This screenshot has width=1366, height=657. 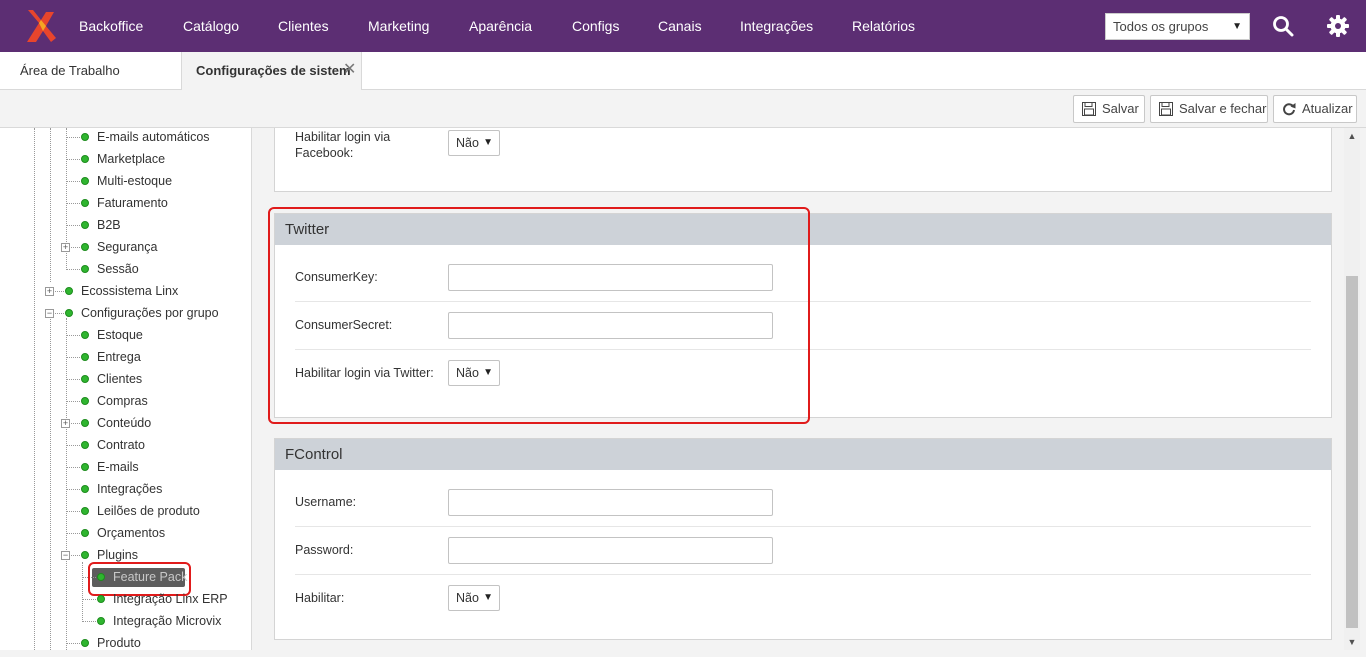 I want to click on tab-configuracoes: Configurações de sistem, so click(x=271, y=71).